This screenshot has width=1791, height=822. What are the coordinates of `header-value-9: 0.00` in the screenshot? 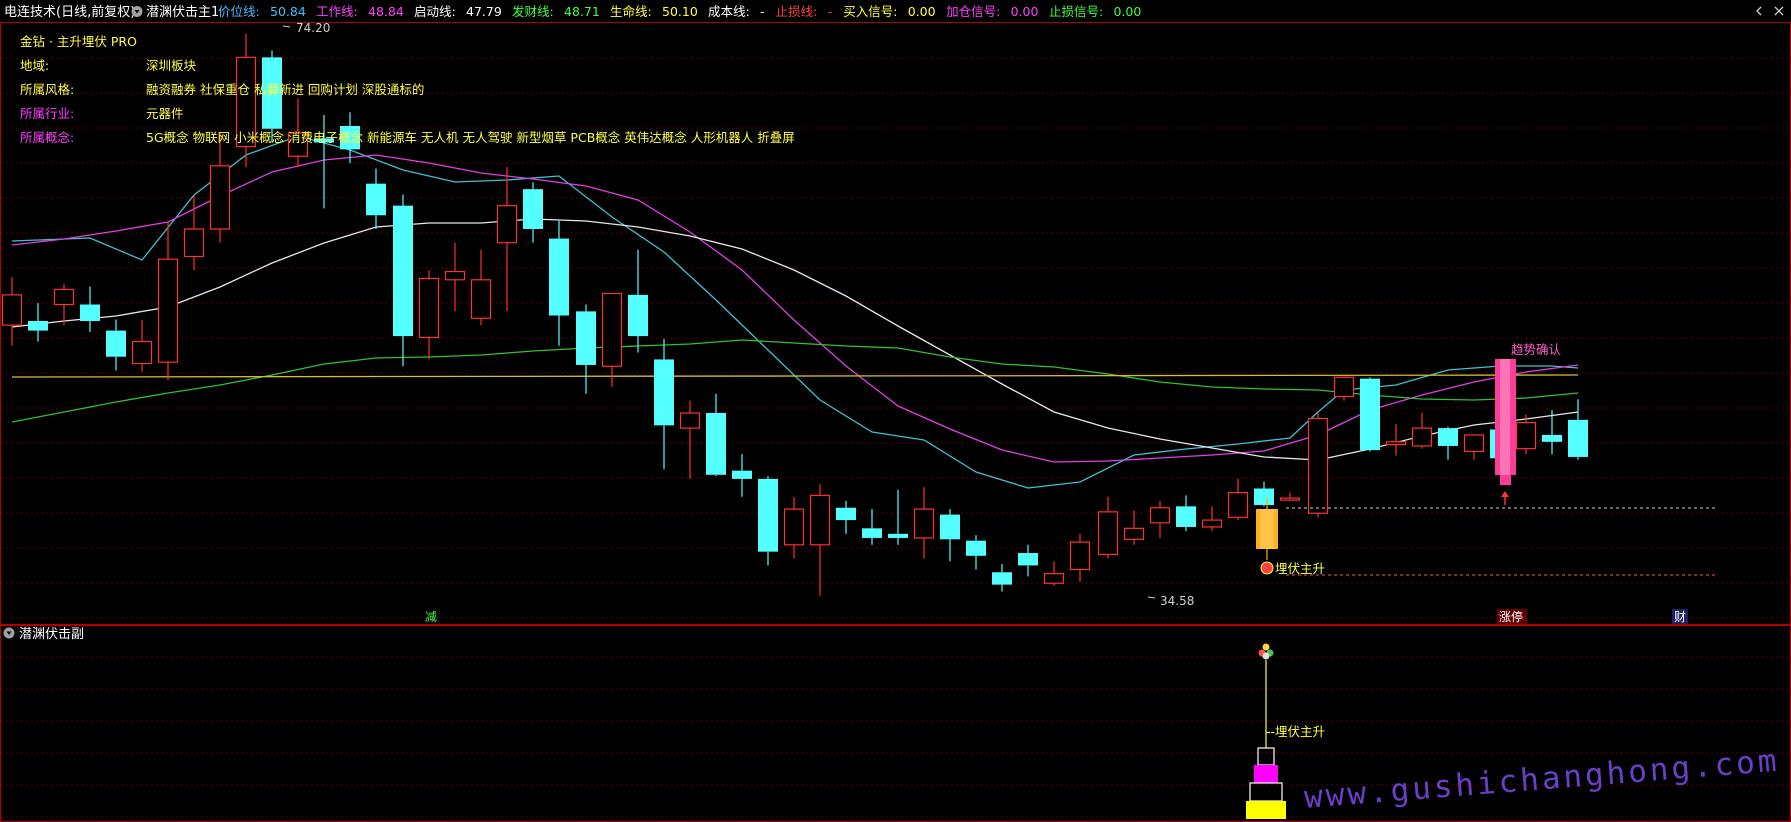 It's located at (1128, 11).